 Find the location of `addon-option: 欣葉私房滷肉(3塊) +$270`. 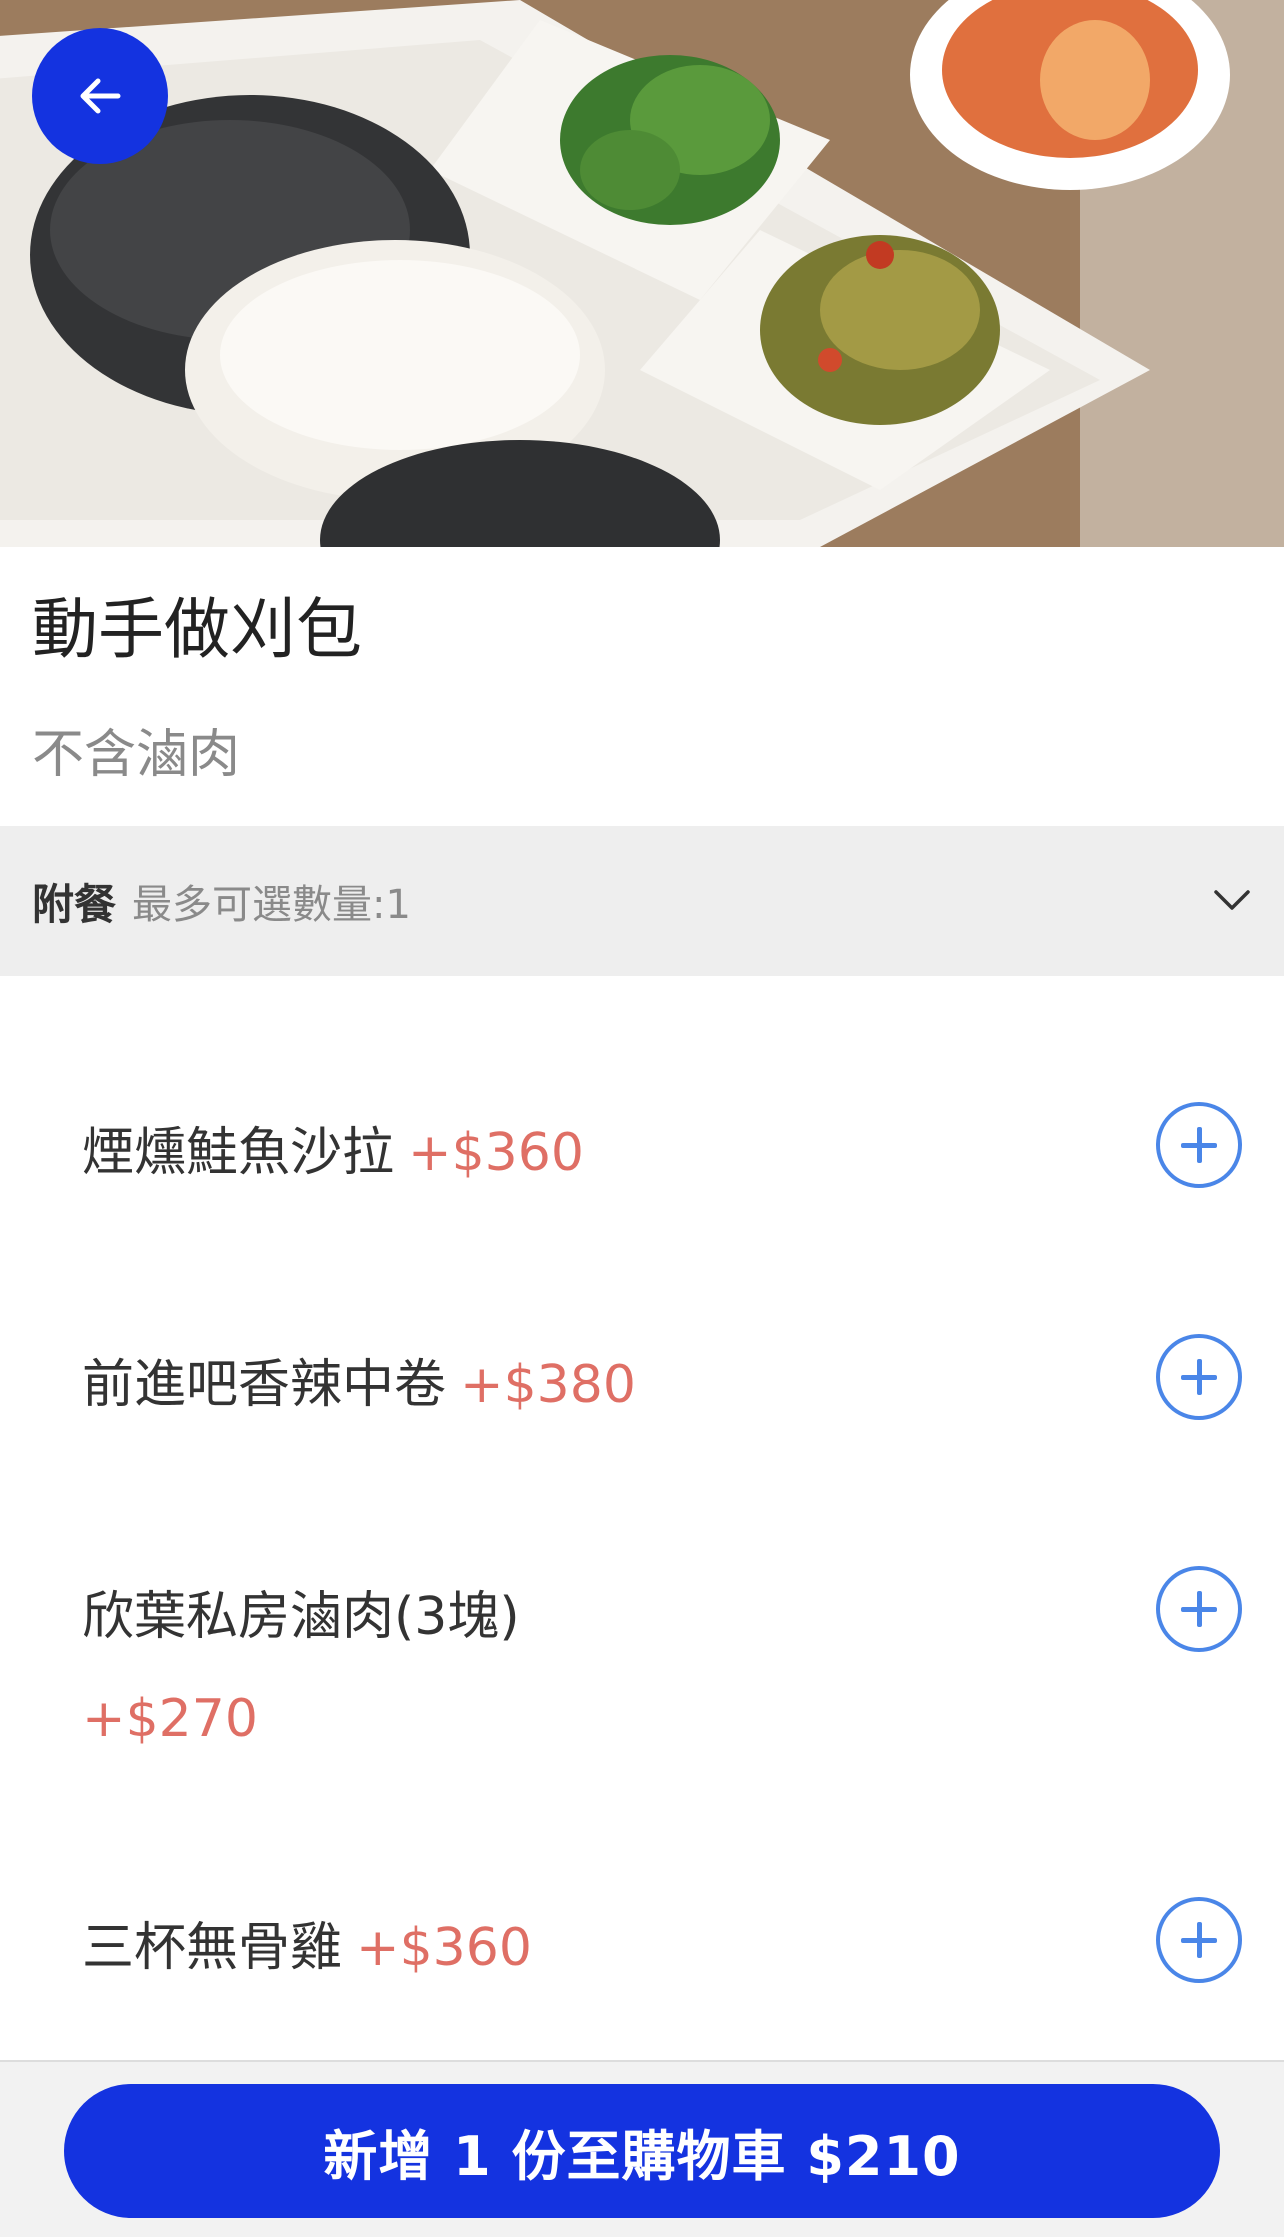

addon-option: 欣葉私房滷肉(3塊) +$270 is located at coordinates (632, 1668).